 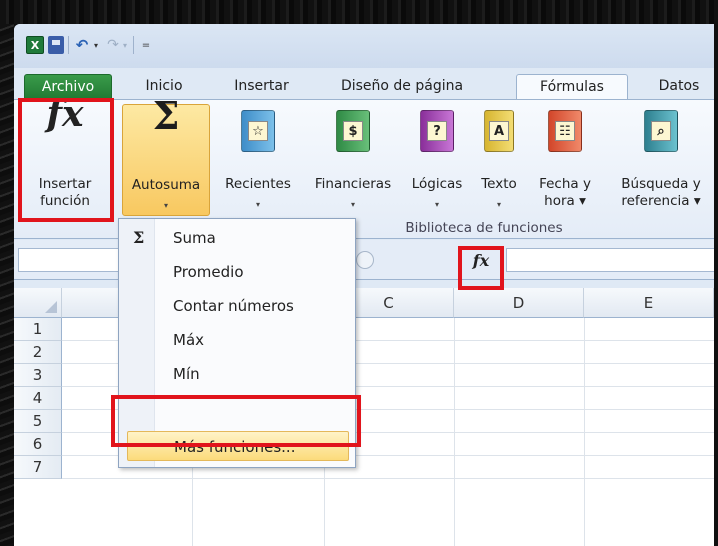 What do you see at coordinates (113, 45) in the screenshot?
I see `redo-icon: ↷` at bounding box center [113, 45].